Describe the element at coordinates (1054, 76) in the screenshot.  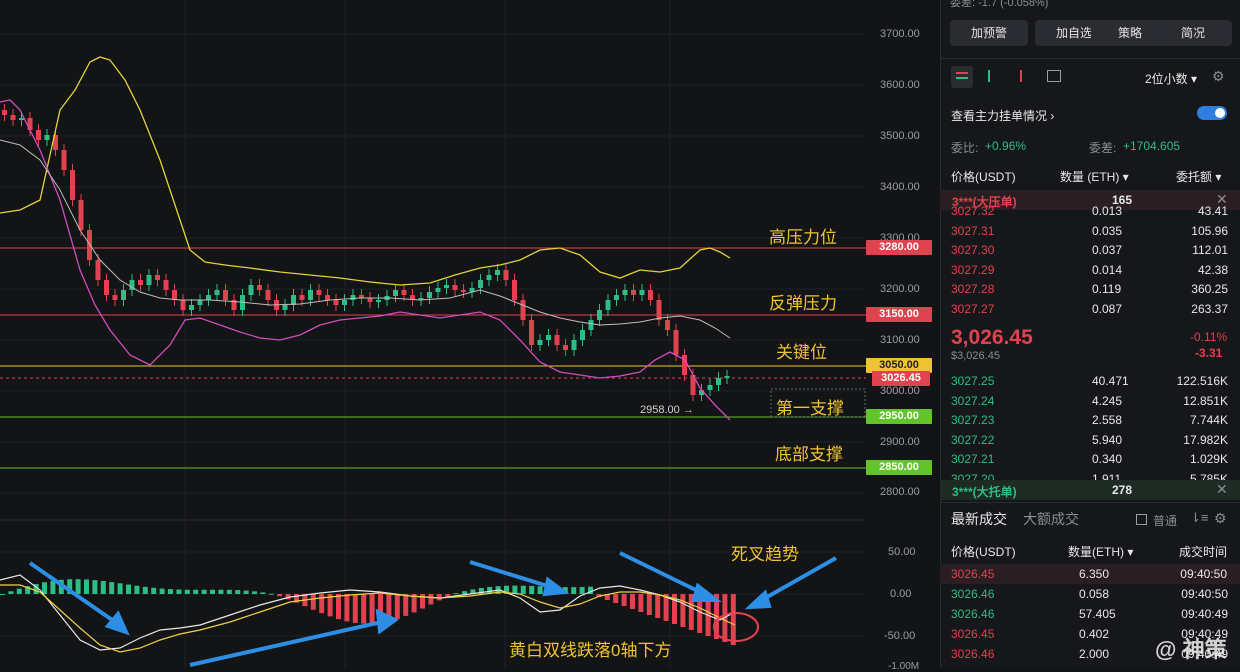
I see `book-window-icon` at that location.